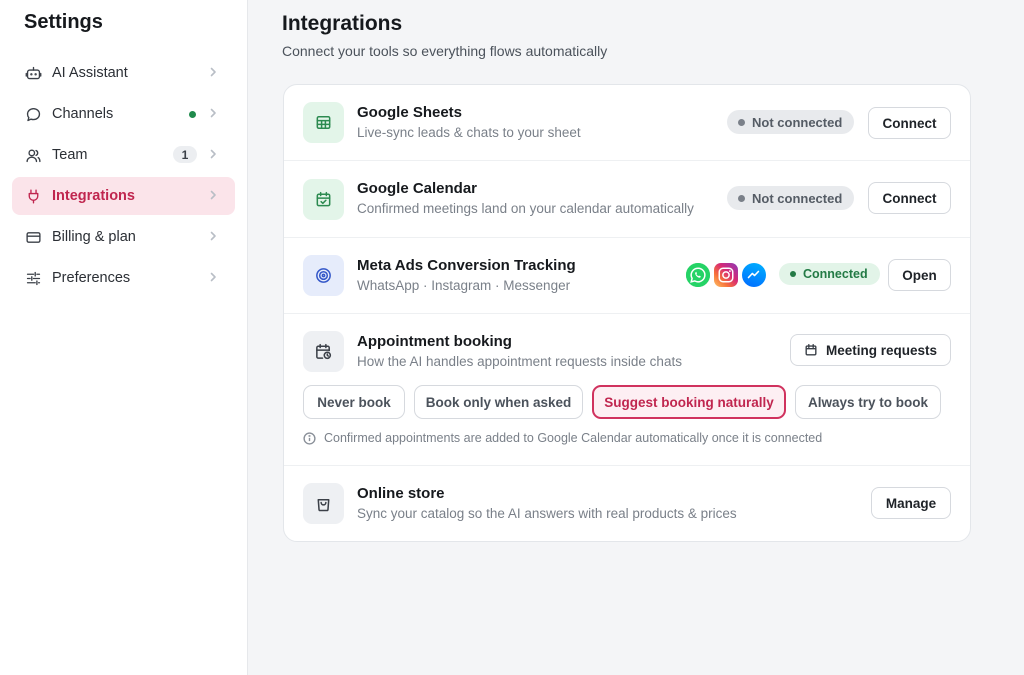 The height and width of the screenshot is (675, 1024). I want to click on sidebar-item-label: AI Assistant, so click(90, 73).